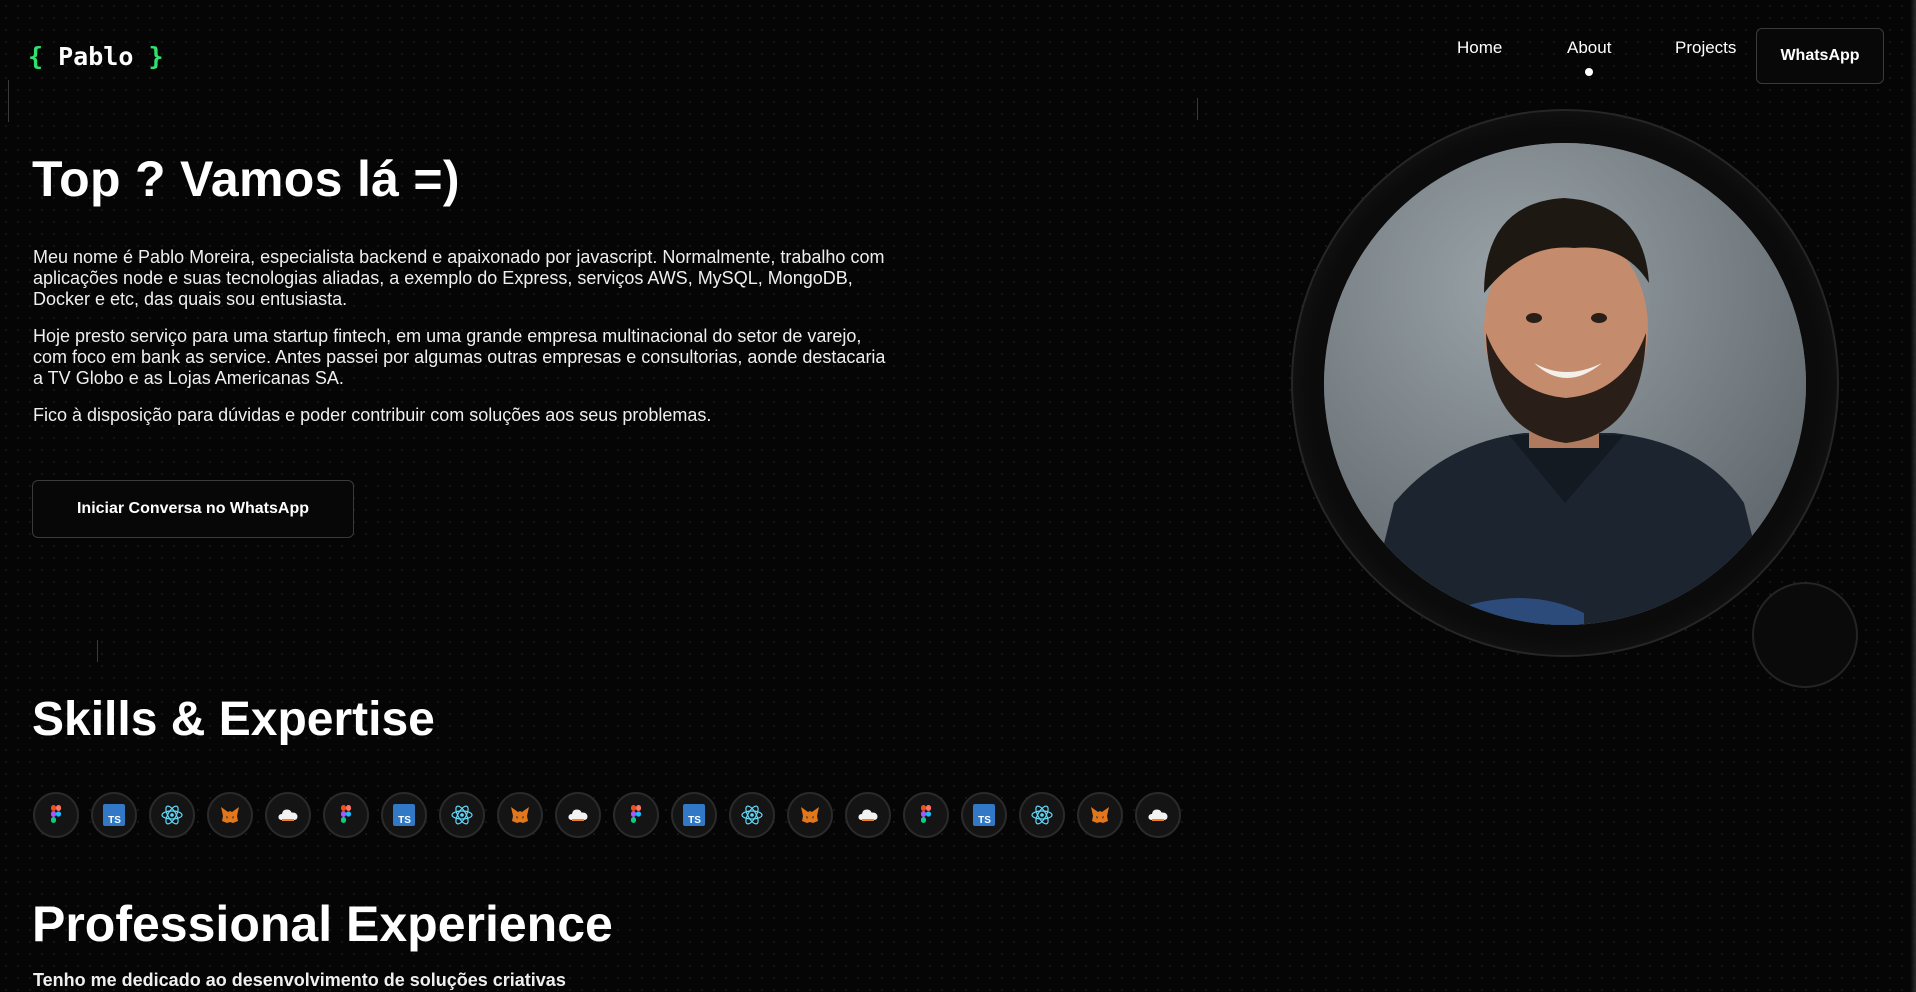  I want to click on skills-icon-row: TS TS TS TS, so click(607, 815).